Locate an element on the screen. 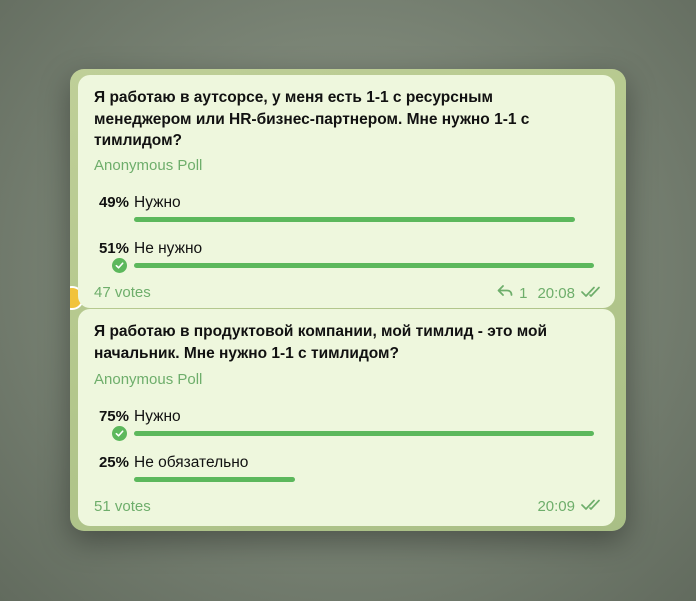 The height and width of the screenshot is (601, 696). poll-option-percent: 75% is located at coordinates (113, 416).